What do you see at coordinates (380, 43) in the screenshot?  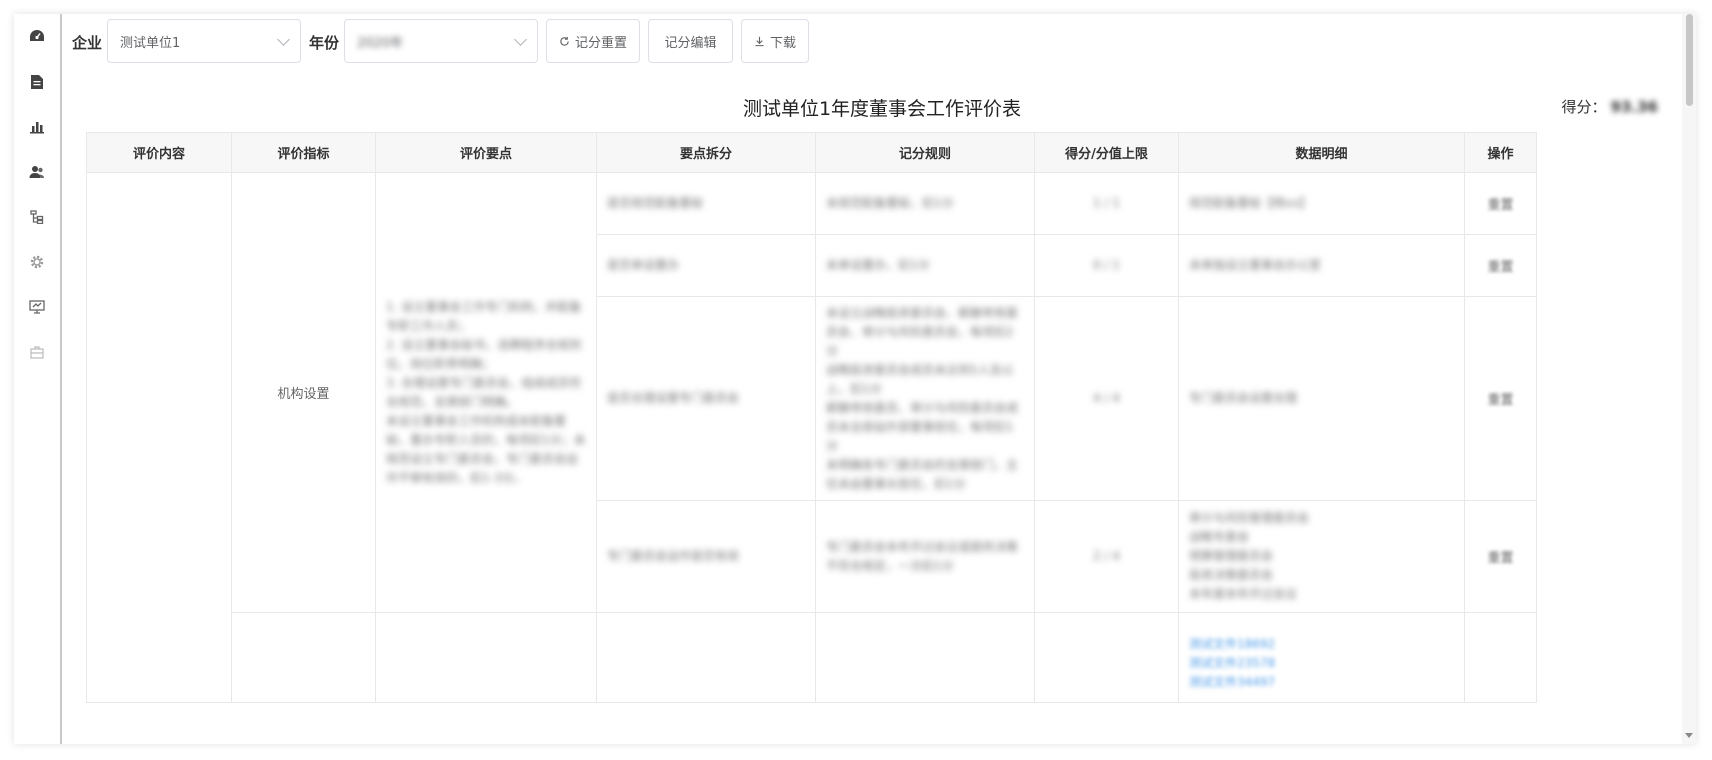 I see `year-select-value: 2020年` at bounding box center [380, 43].